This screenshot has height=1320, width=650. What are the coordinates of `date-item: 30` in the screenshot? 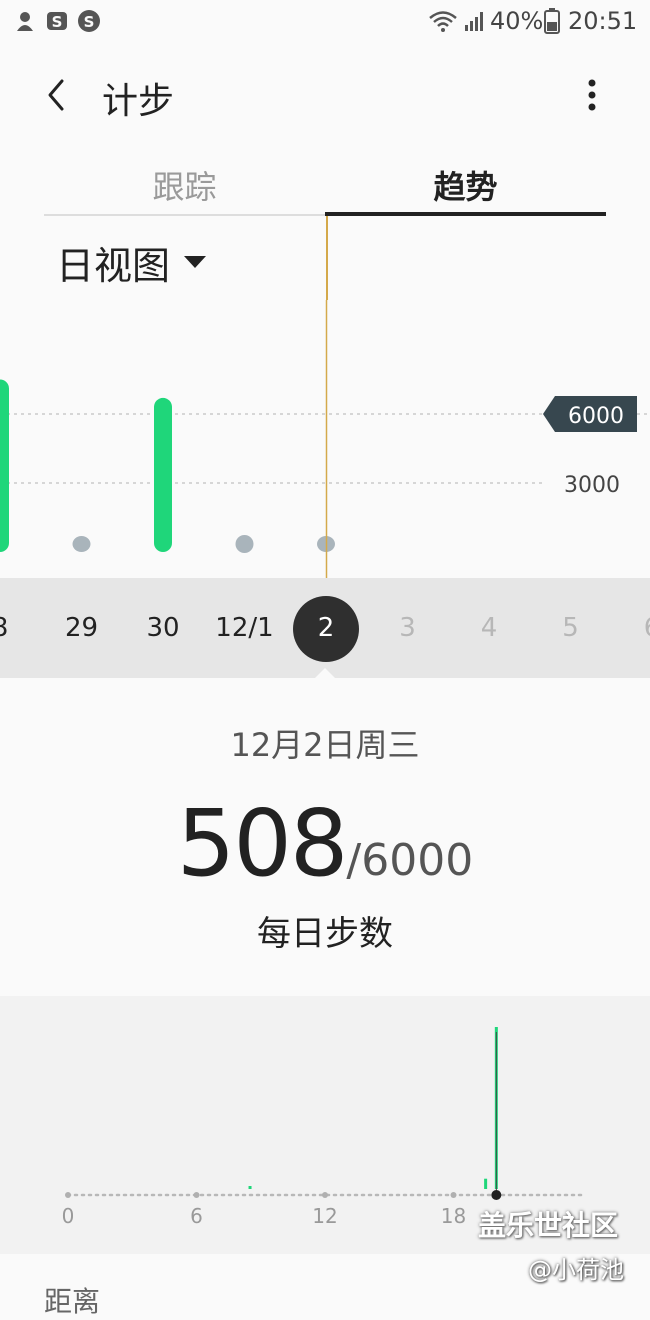 It's located at (163, 628).